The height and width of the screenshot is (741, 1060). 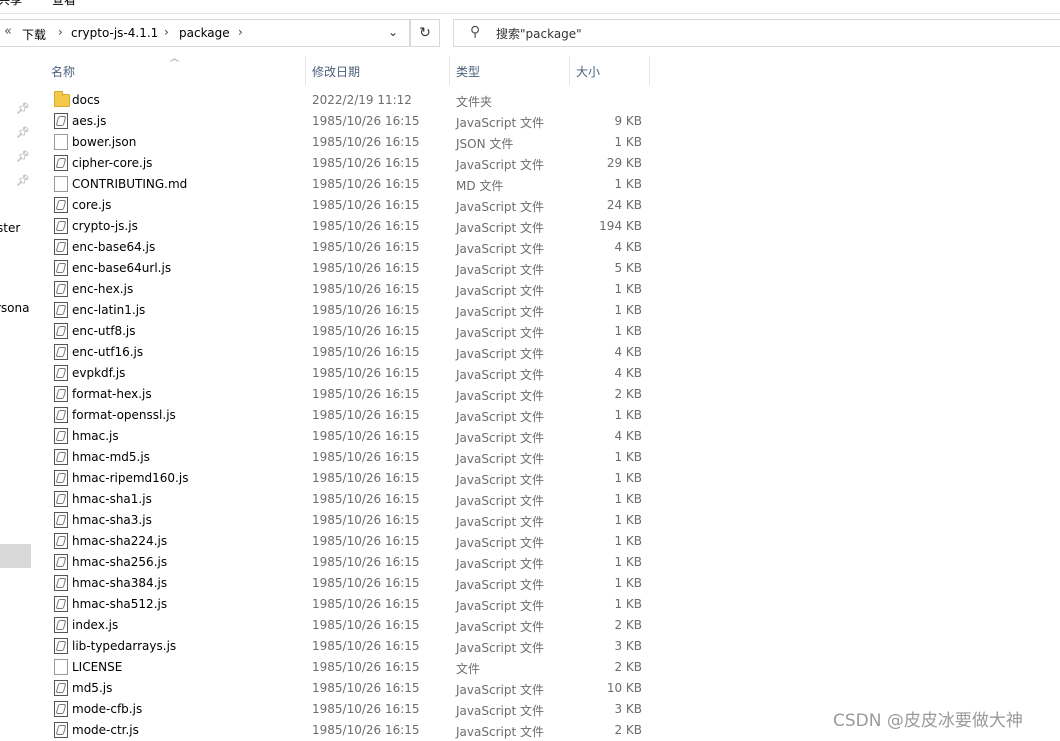 I want to click on file-size: 4 KB, so click(x=628, y=247).